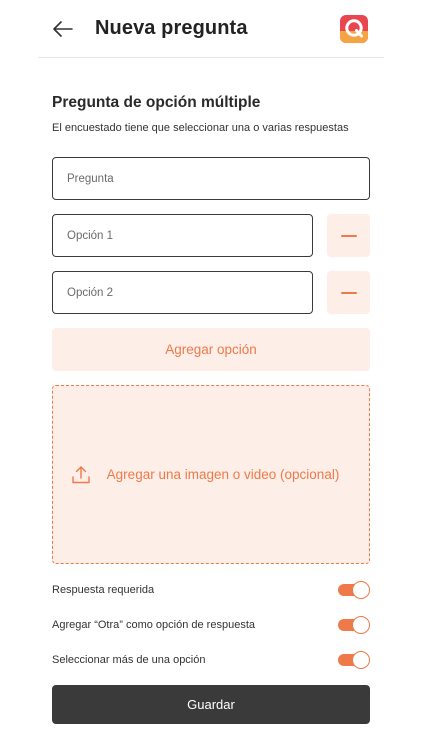  I want to click on setting-multiple-row: Seleccionar más de una opción, so click(211, 660).